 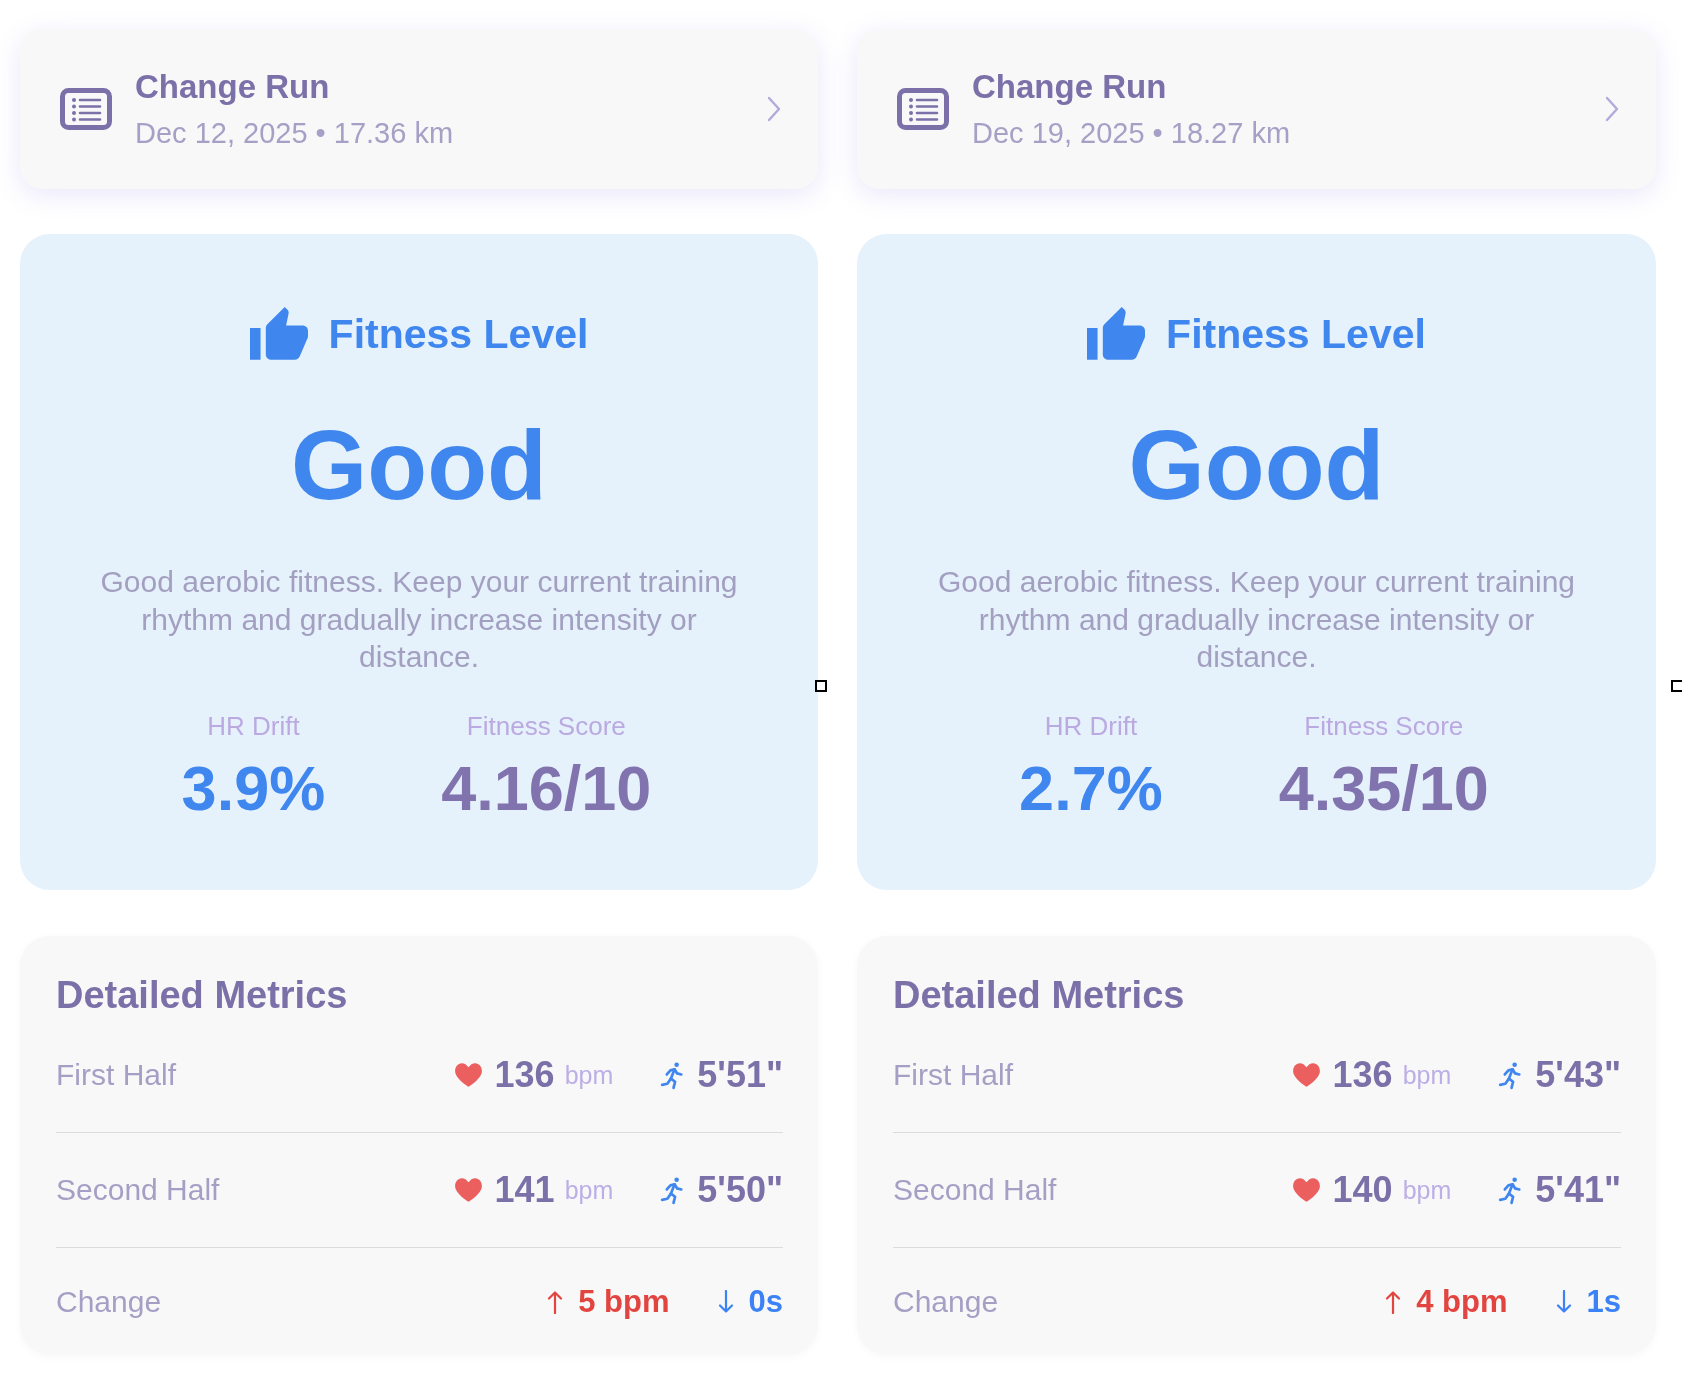 I want to click on pace-value: 5'41", so click(x=1578, y=1190).